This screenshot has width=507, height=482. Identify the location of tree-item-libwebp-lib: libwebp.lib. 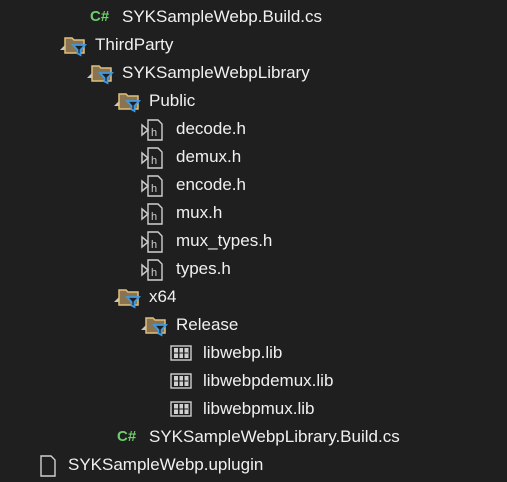
(253, 353).